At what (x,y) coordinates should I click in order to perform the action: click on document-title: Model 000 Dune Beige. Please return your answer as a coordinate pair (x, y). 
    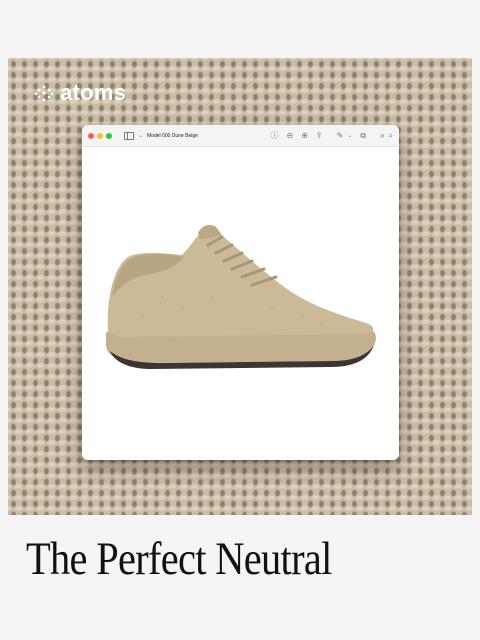
    Looking at the image, I should click on (172, 135).